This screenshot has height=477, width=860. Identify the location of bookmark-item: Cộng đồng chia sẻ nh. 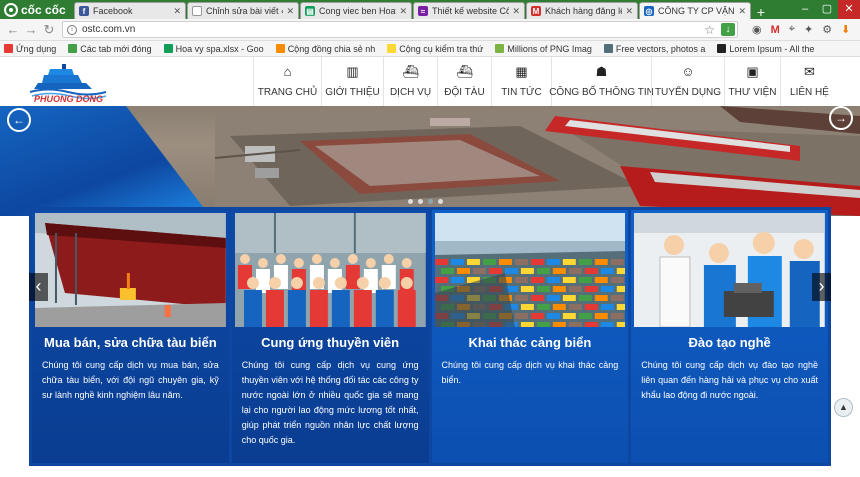
(325, 48).